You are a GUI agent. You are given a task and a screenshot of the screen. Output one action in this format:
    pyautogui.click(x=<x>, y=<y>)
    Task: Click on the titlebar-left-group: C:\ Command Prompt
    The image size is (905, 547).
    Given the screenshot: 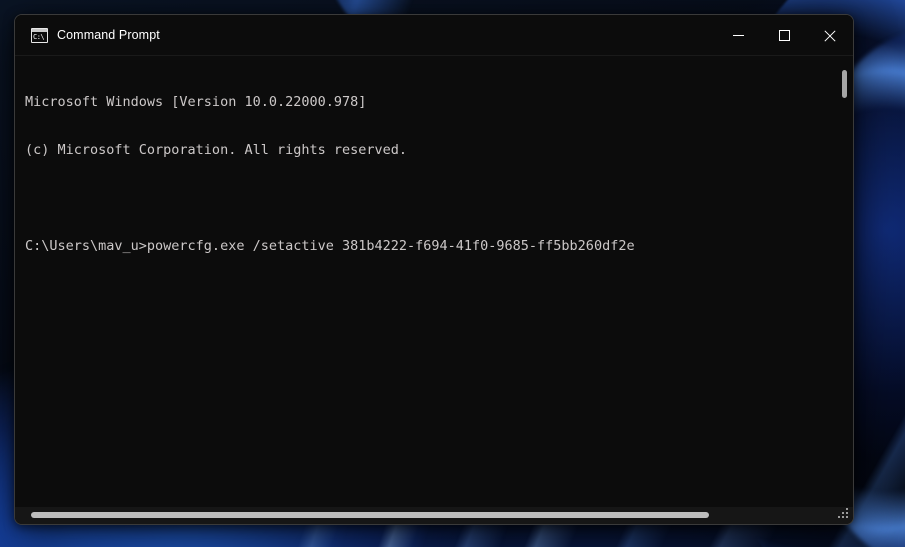 What is the action you would take?
    pyautogui.click(x=87, y=35)
    